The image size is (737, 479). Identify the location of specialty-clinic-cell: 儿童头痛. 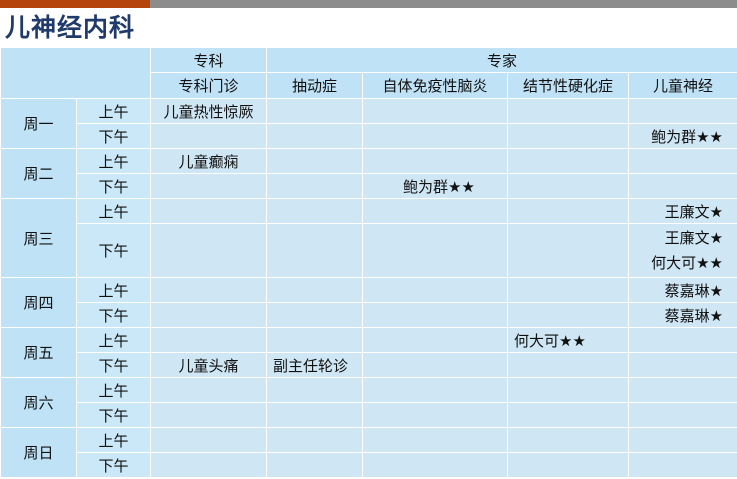
(208, 365).